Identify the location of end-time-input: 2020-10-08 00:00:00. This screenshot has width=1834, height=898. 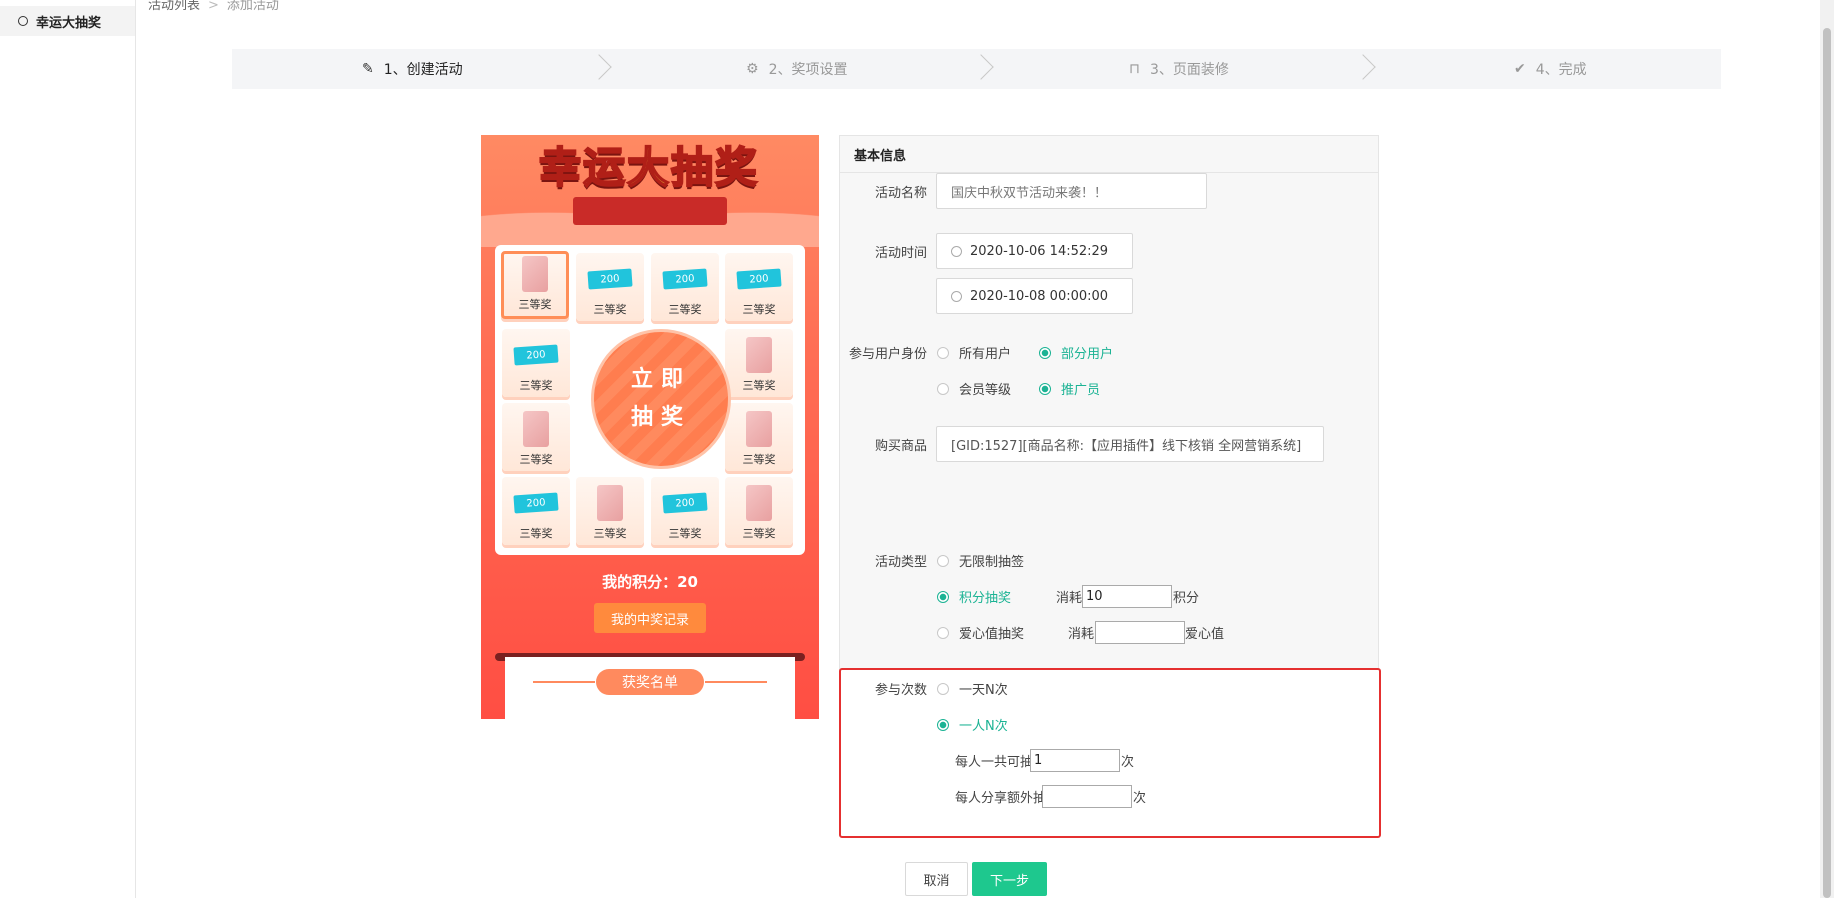
(1034, 296).